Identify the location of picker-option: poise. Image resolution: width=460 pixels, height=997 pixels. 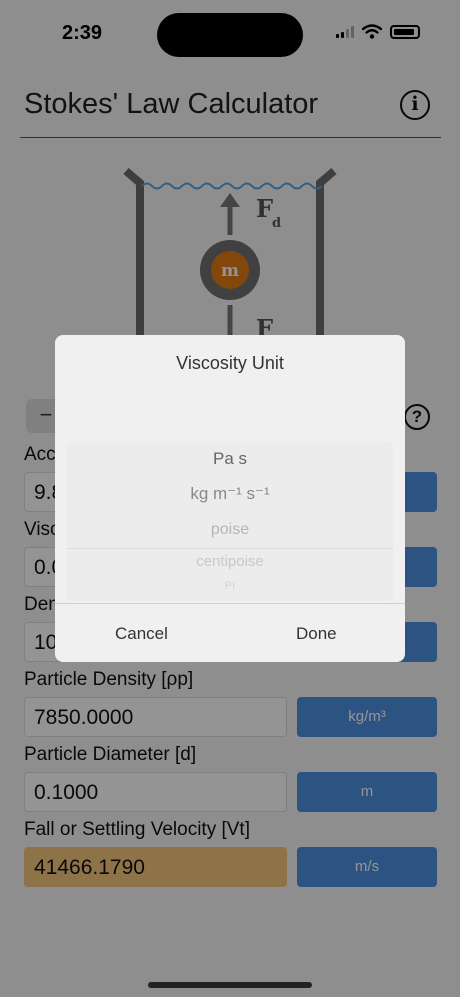
(230, 530).